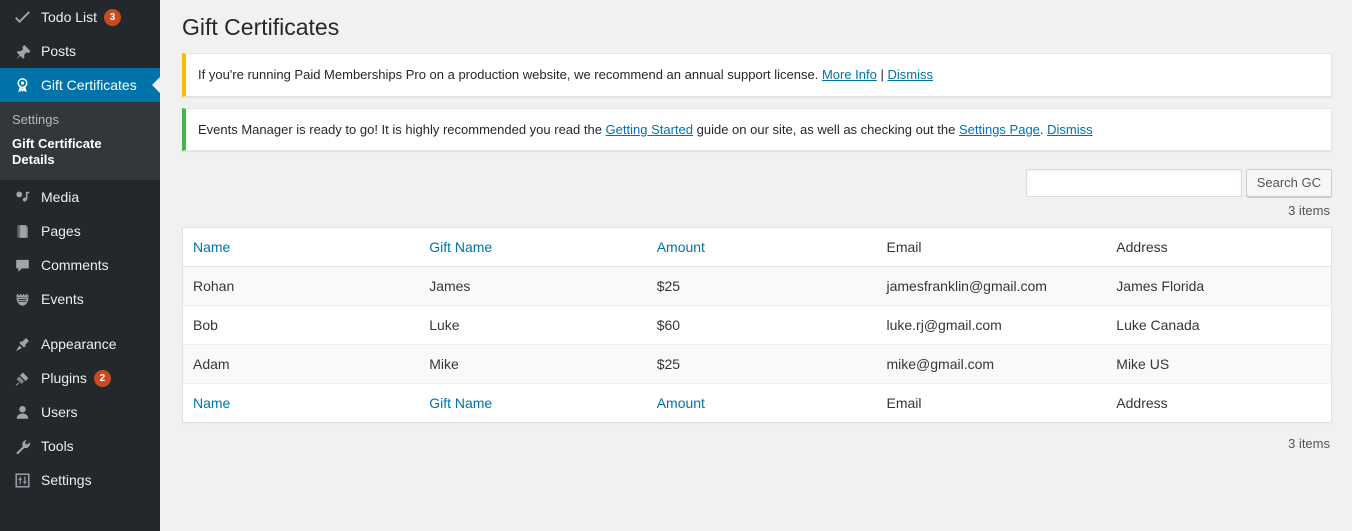 The width and height of the screenshot is (1352, 531). What do you see at coordinates (991, 364) in the screenshot?
I see `cell-email: mike@gmail.com` at bounding box center [991, 364].